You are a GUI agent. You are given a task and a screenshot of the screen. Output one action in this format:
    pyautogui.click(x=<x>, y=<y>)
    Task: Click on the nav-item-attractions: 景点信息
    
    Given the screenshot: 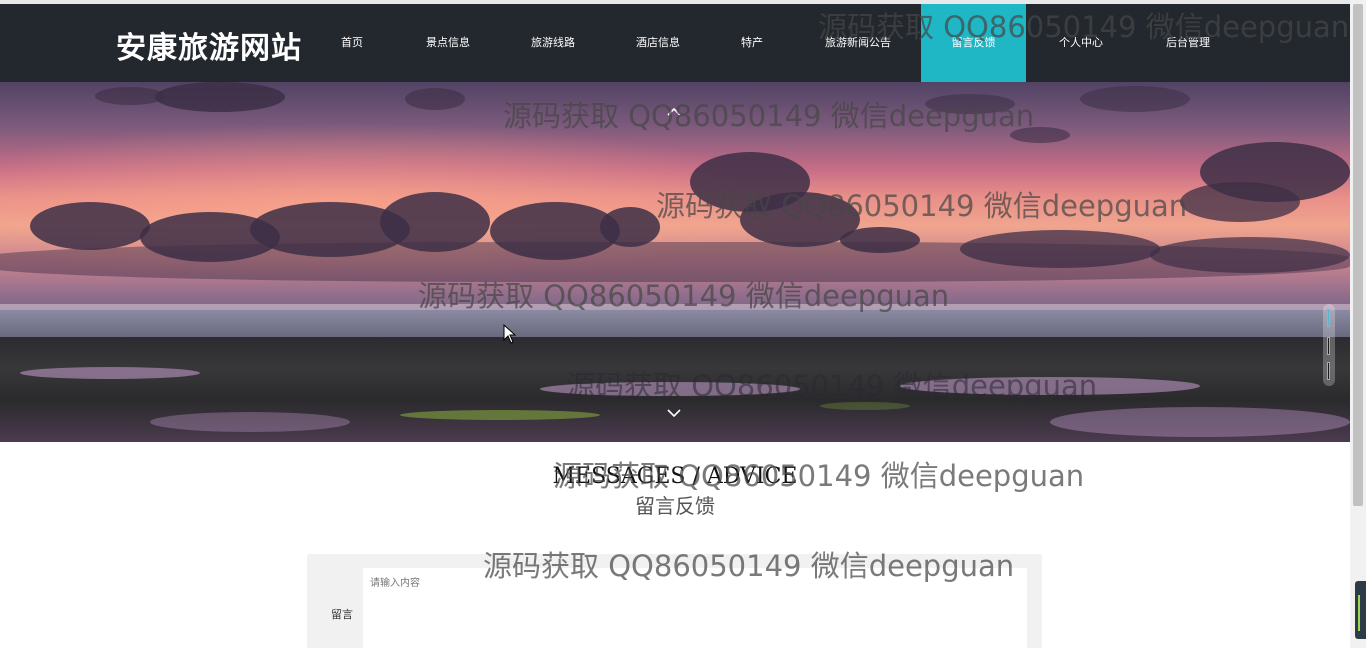 What is the action you would take?
    pyautogui.click(x=448, y=43)
    